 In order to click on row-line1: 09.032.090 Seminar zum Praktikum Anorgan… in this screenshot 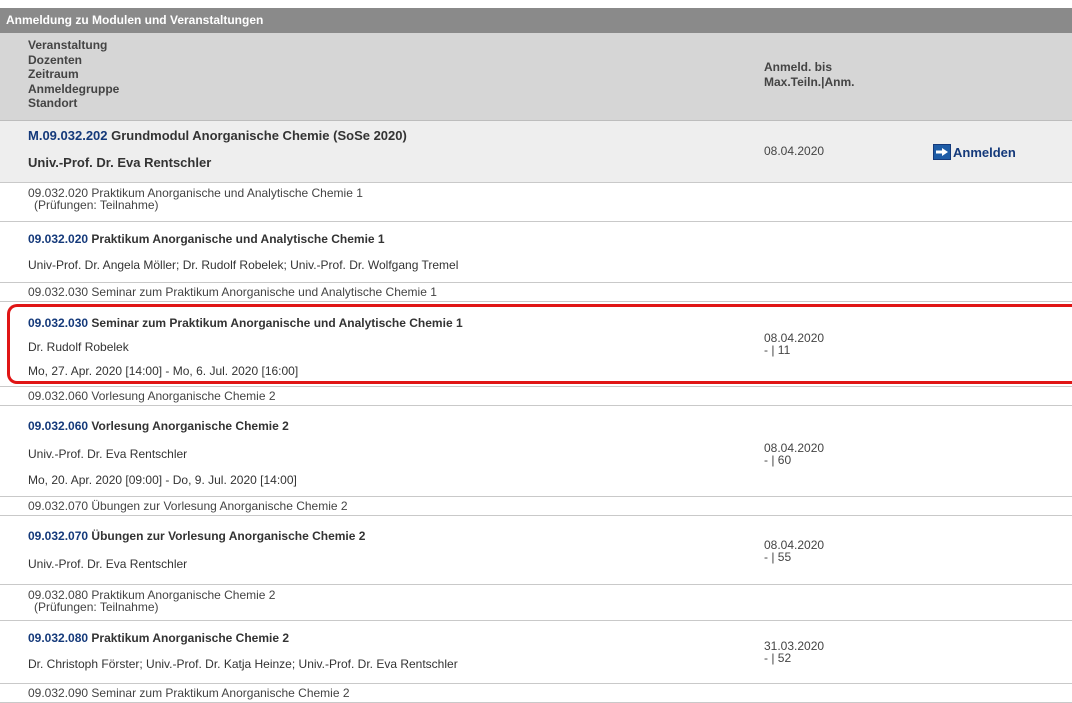, I will do `click(189, 693)`.